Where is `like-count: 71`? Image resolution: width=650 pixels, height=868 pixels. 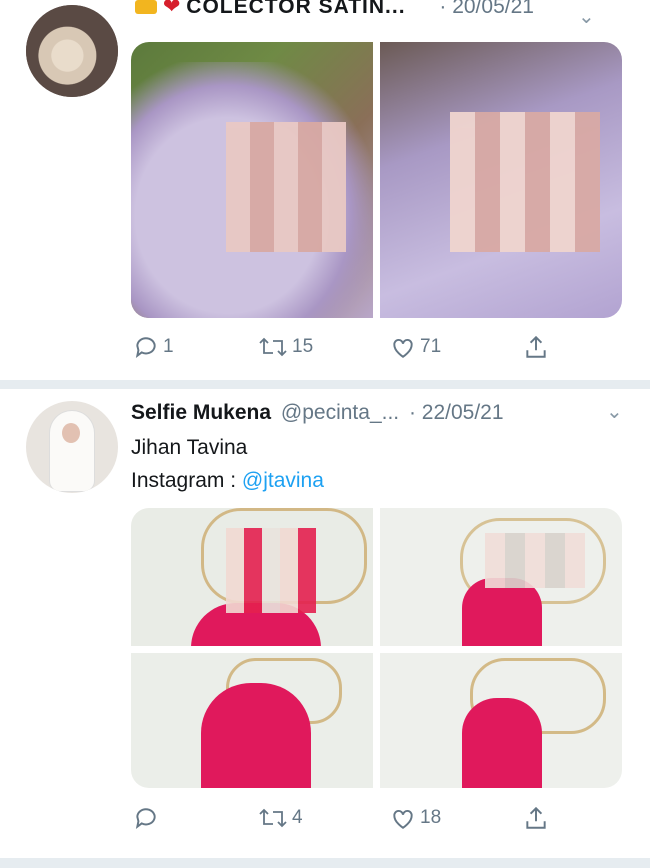
like-count: 71 is located at coordinates (431, 346).